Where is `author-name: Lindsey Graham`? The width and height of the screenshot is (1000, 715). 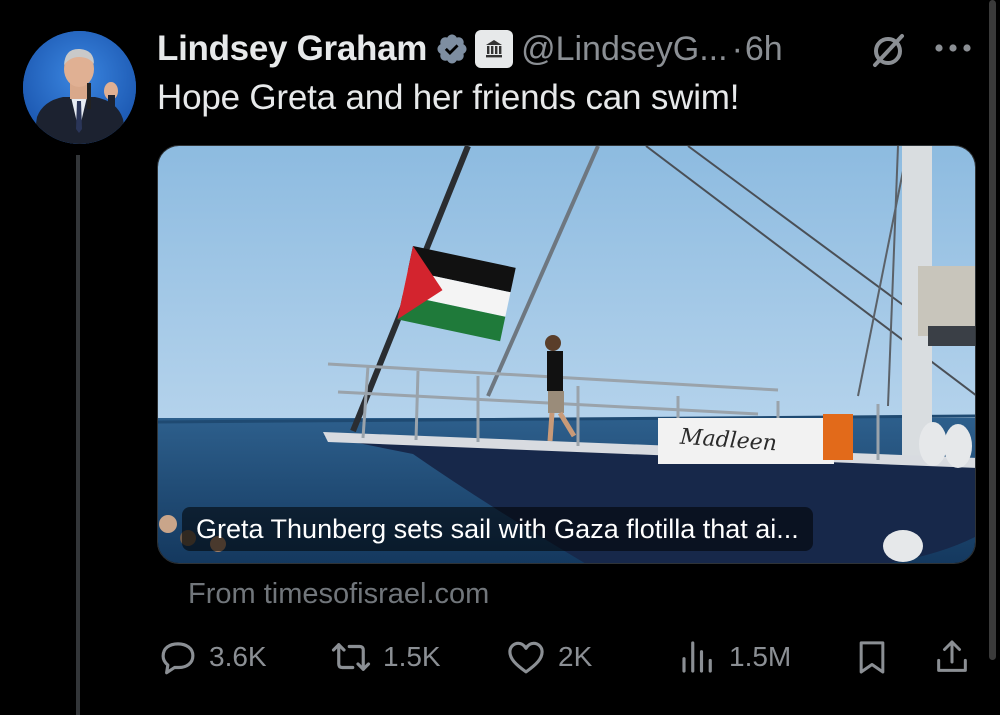 author-name: Lindsey Graham is located at coordinates (292, 49).